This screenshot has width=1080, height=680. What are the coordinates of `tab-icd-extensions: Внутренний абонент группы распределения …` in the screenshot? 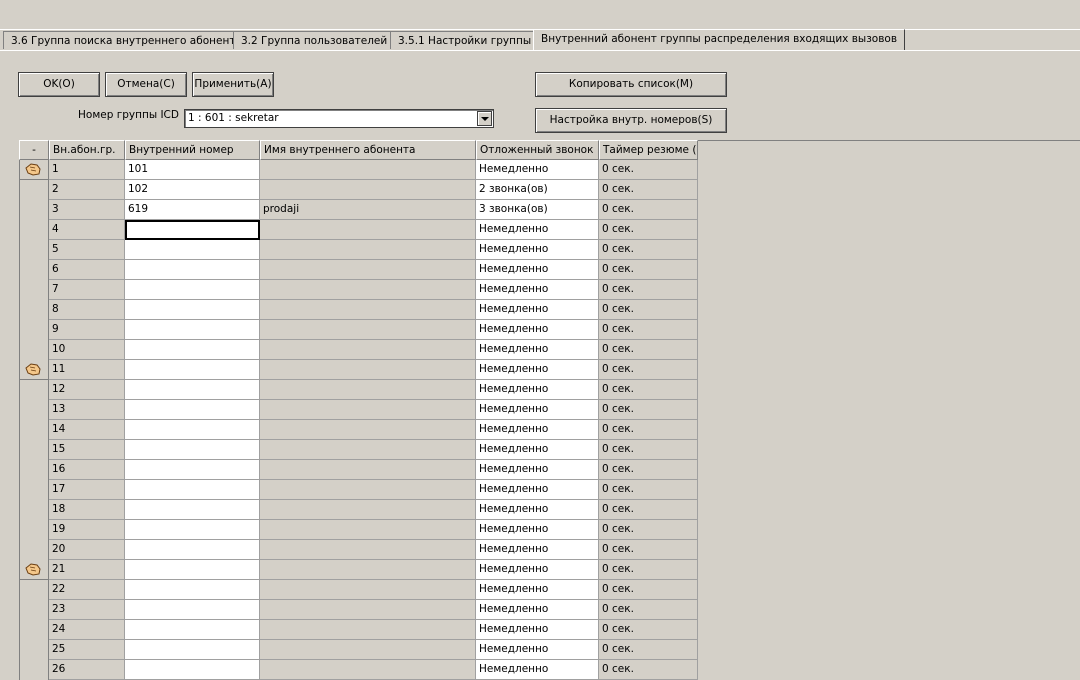 It's located at (719, 39).